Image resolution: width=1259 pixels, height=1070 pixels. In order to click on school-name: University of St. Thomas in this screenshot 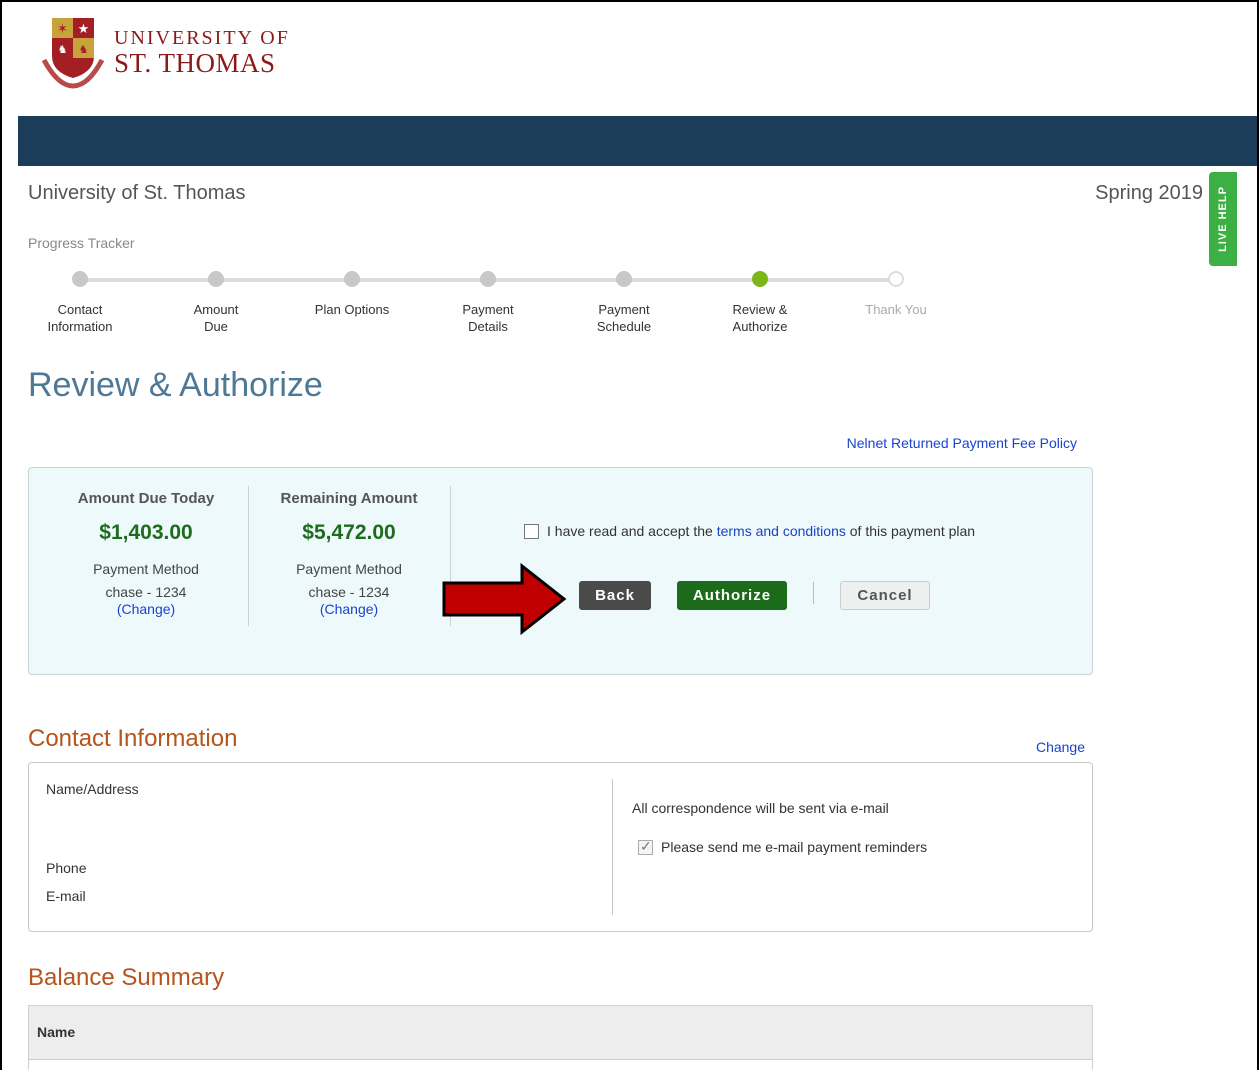, I will do `click(137, 193)`.